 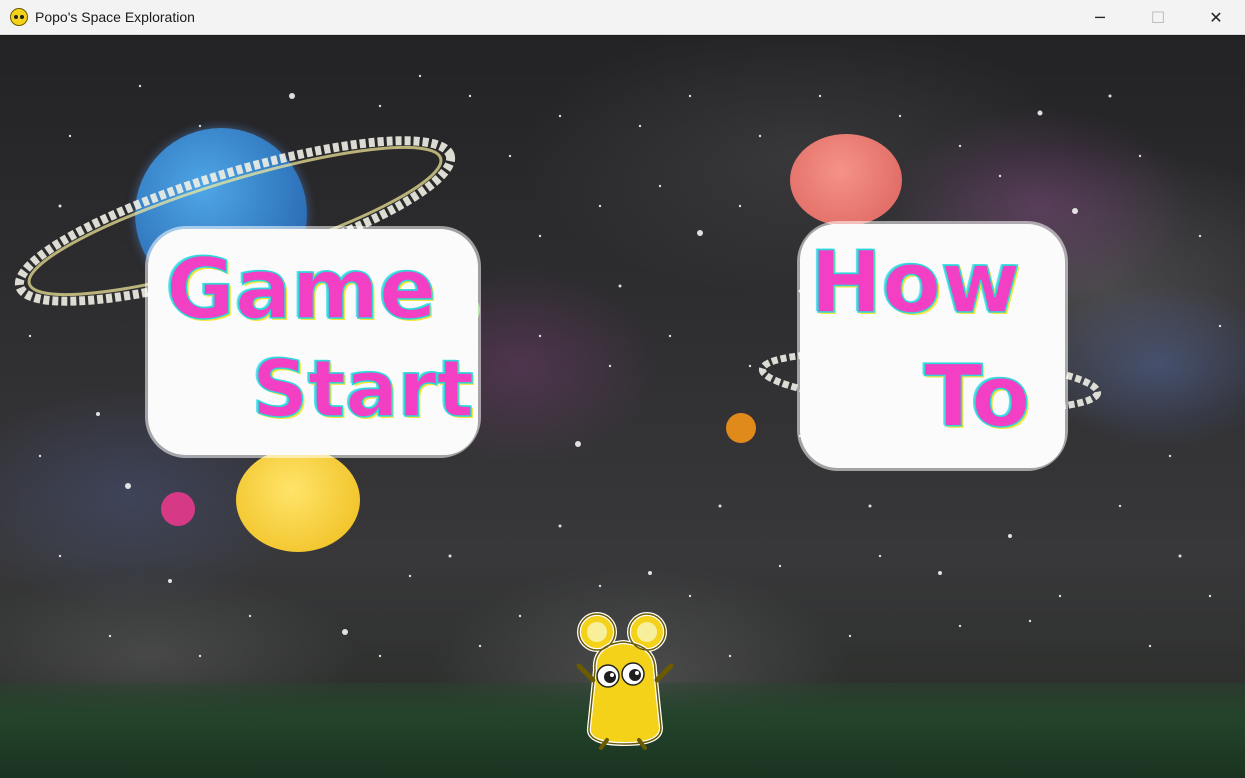 What do you see at coordinates (19, 17) in the screenshot?
I see `popo-icon` at bounding box center [19, 17].